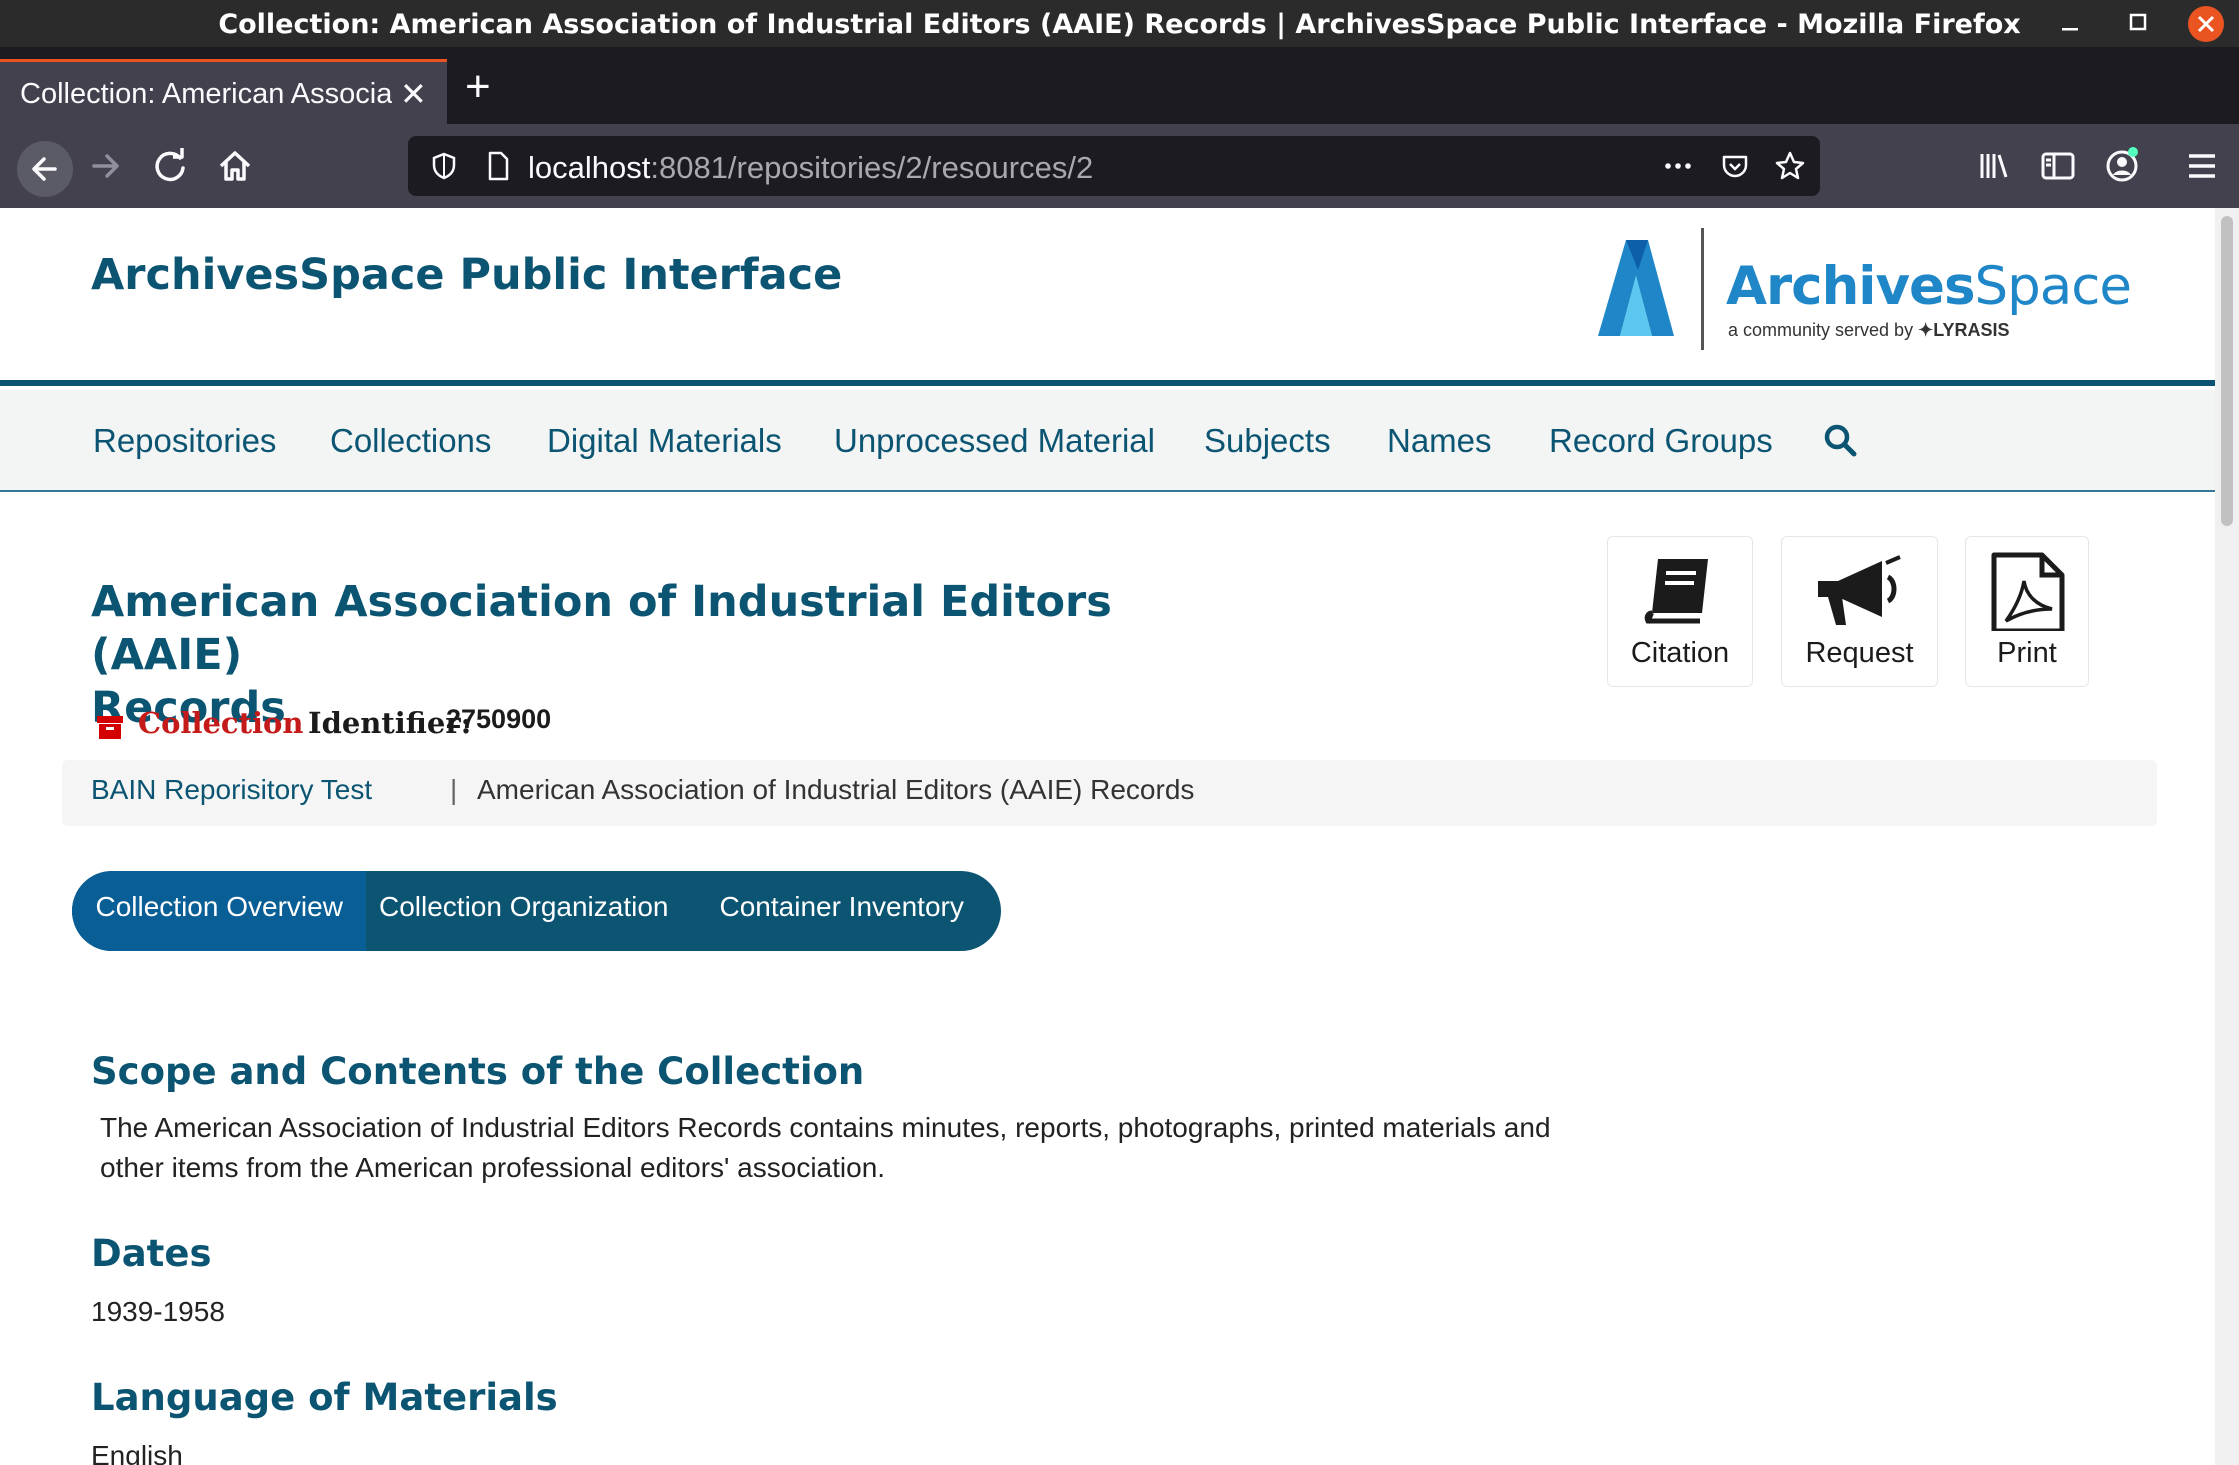  I want to click on tab-container-inventory-label: Container Inventory, so click(841, 906).